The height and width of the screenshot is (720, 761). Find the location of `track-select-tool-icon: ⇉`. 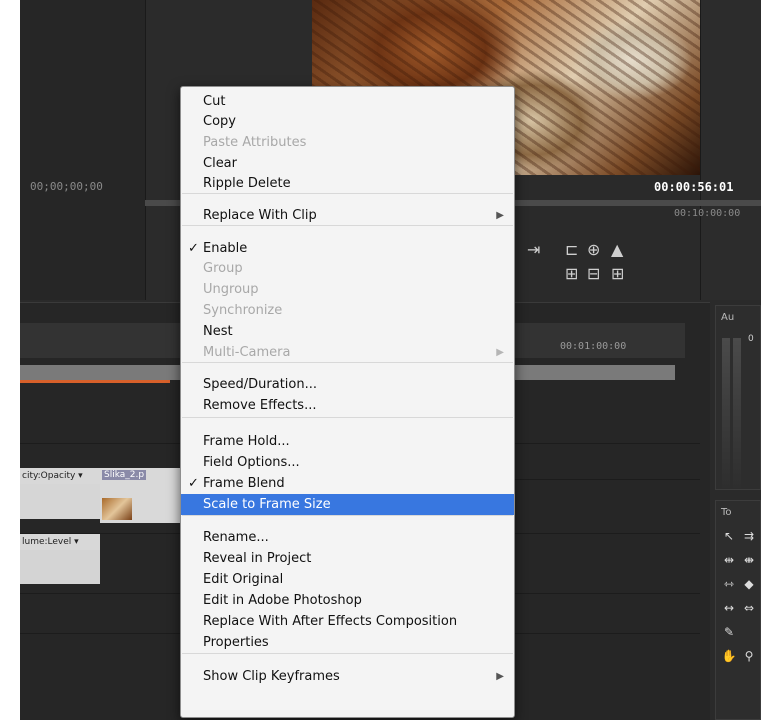

track-select-tool-icon: ⇉ is located at coordinates (749, 536).